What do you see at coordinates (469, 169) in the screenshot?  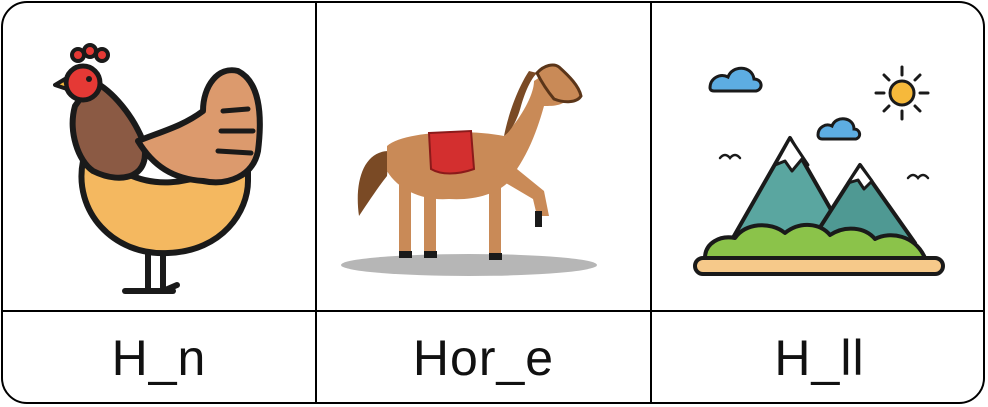 I see `horse-icon` at bounding box center [469, 169].